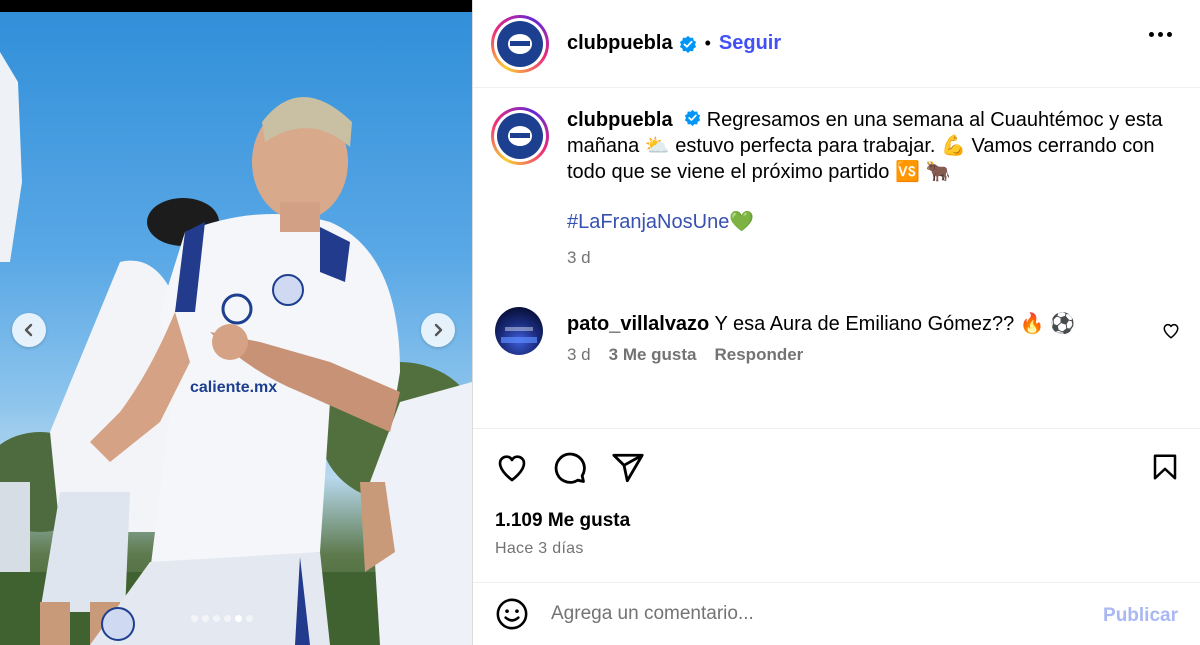 Image resolution: width=1200 pixels, height=645 pixels. What do you see at coordinates (222, 618) in the screenshot?
I see `carousel-indicator` at bounding box center [222, 618].